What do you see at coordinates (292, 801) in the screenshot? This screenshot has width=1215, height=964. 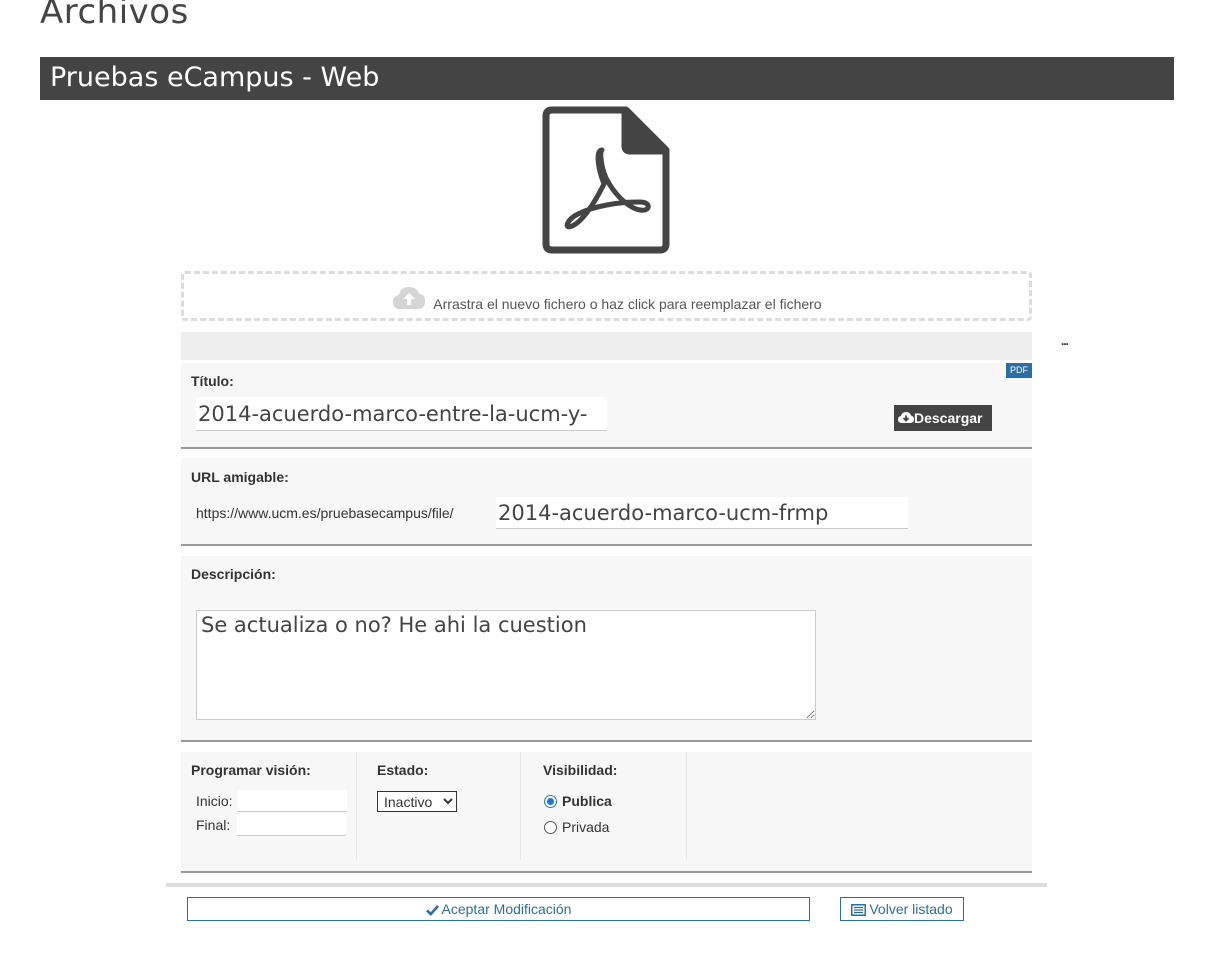 I see `start-date-input` at bounding box center [292, 801].